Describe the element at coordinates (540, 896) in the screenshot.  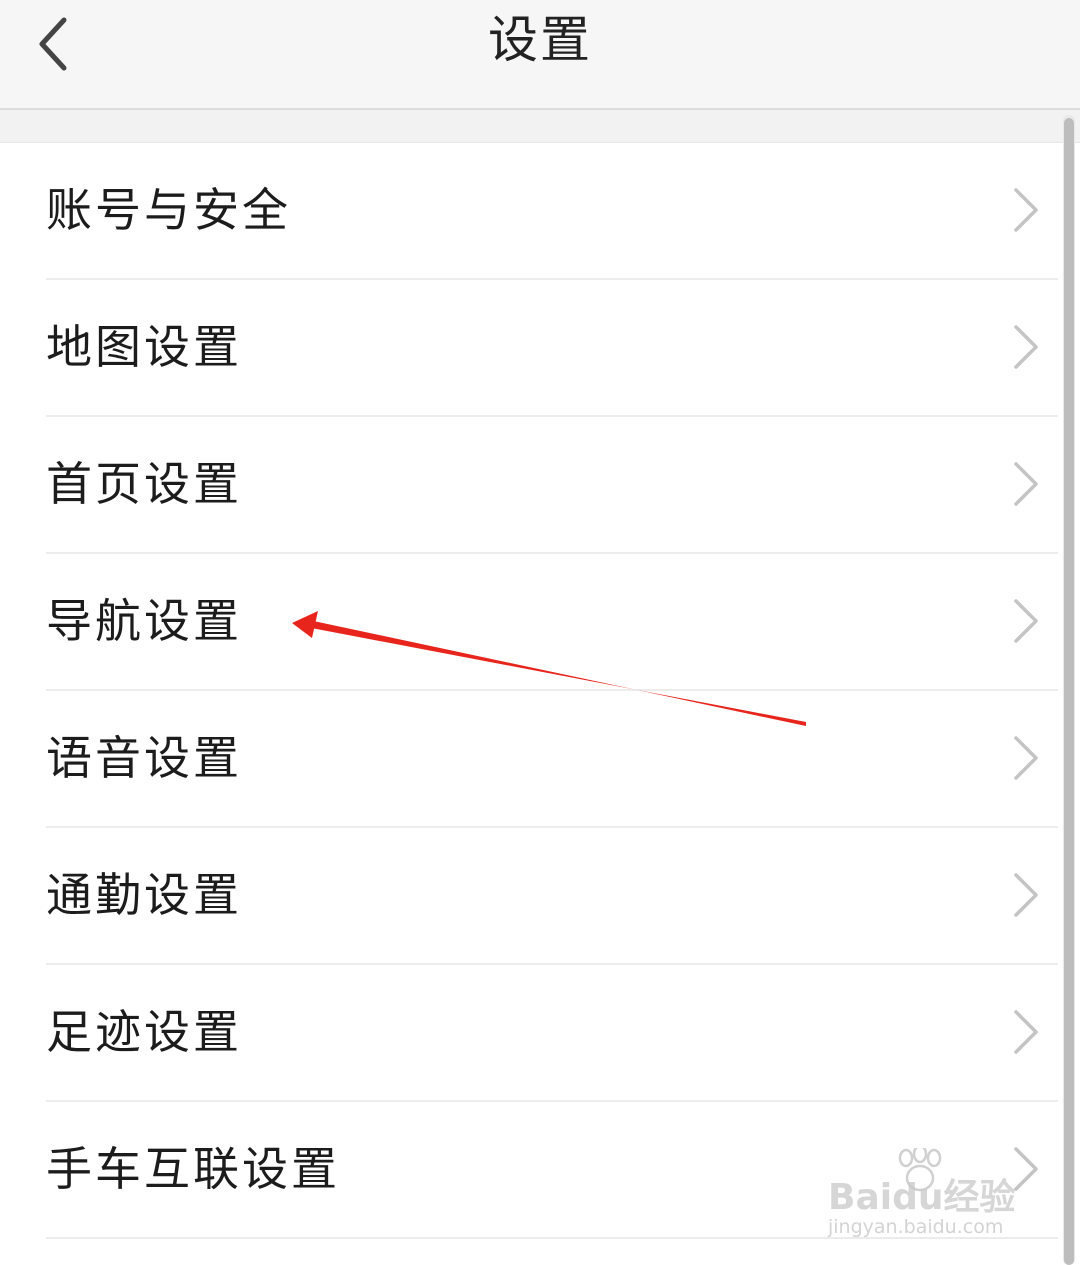
I see `settings-item-commute: 通勤设置` at that location.